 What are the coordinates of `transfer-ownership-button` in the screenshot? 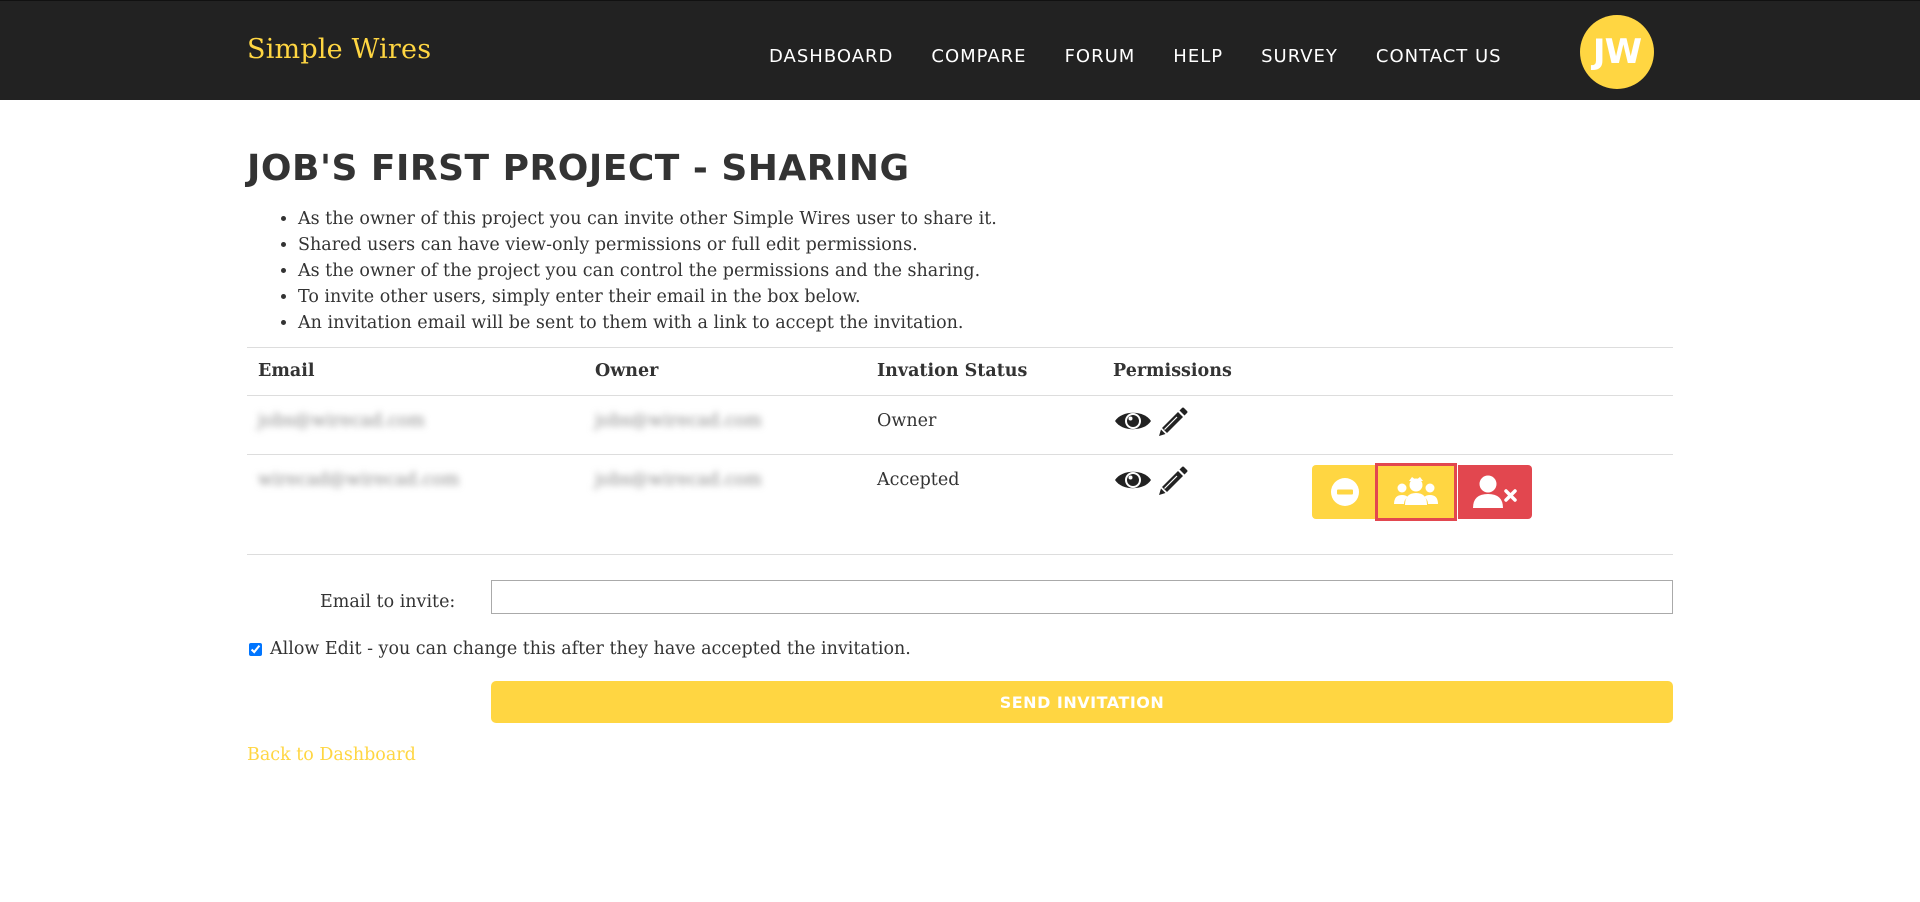 It's located at (1416, 492).